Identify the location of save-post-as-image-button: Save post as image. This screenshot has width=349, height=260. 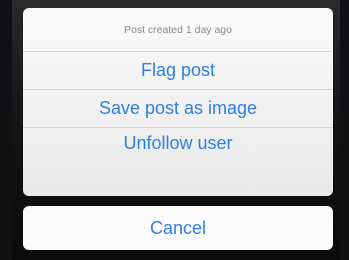
(178, 109).